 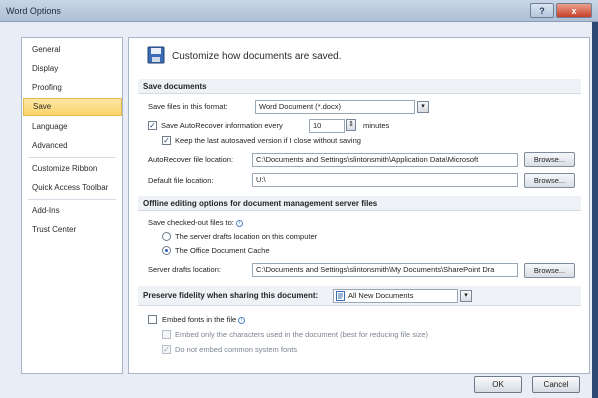 What do you see at coordinates (199, 319) in the screenshot?
I see `embed-fonts-text: Embed fonts in the file` at bounding box center [199, 319].